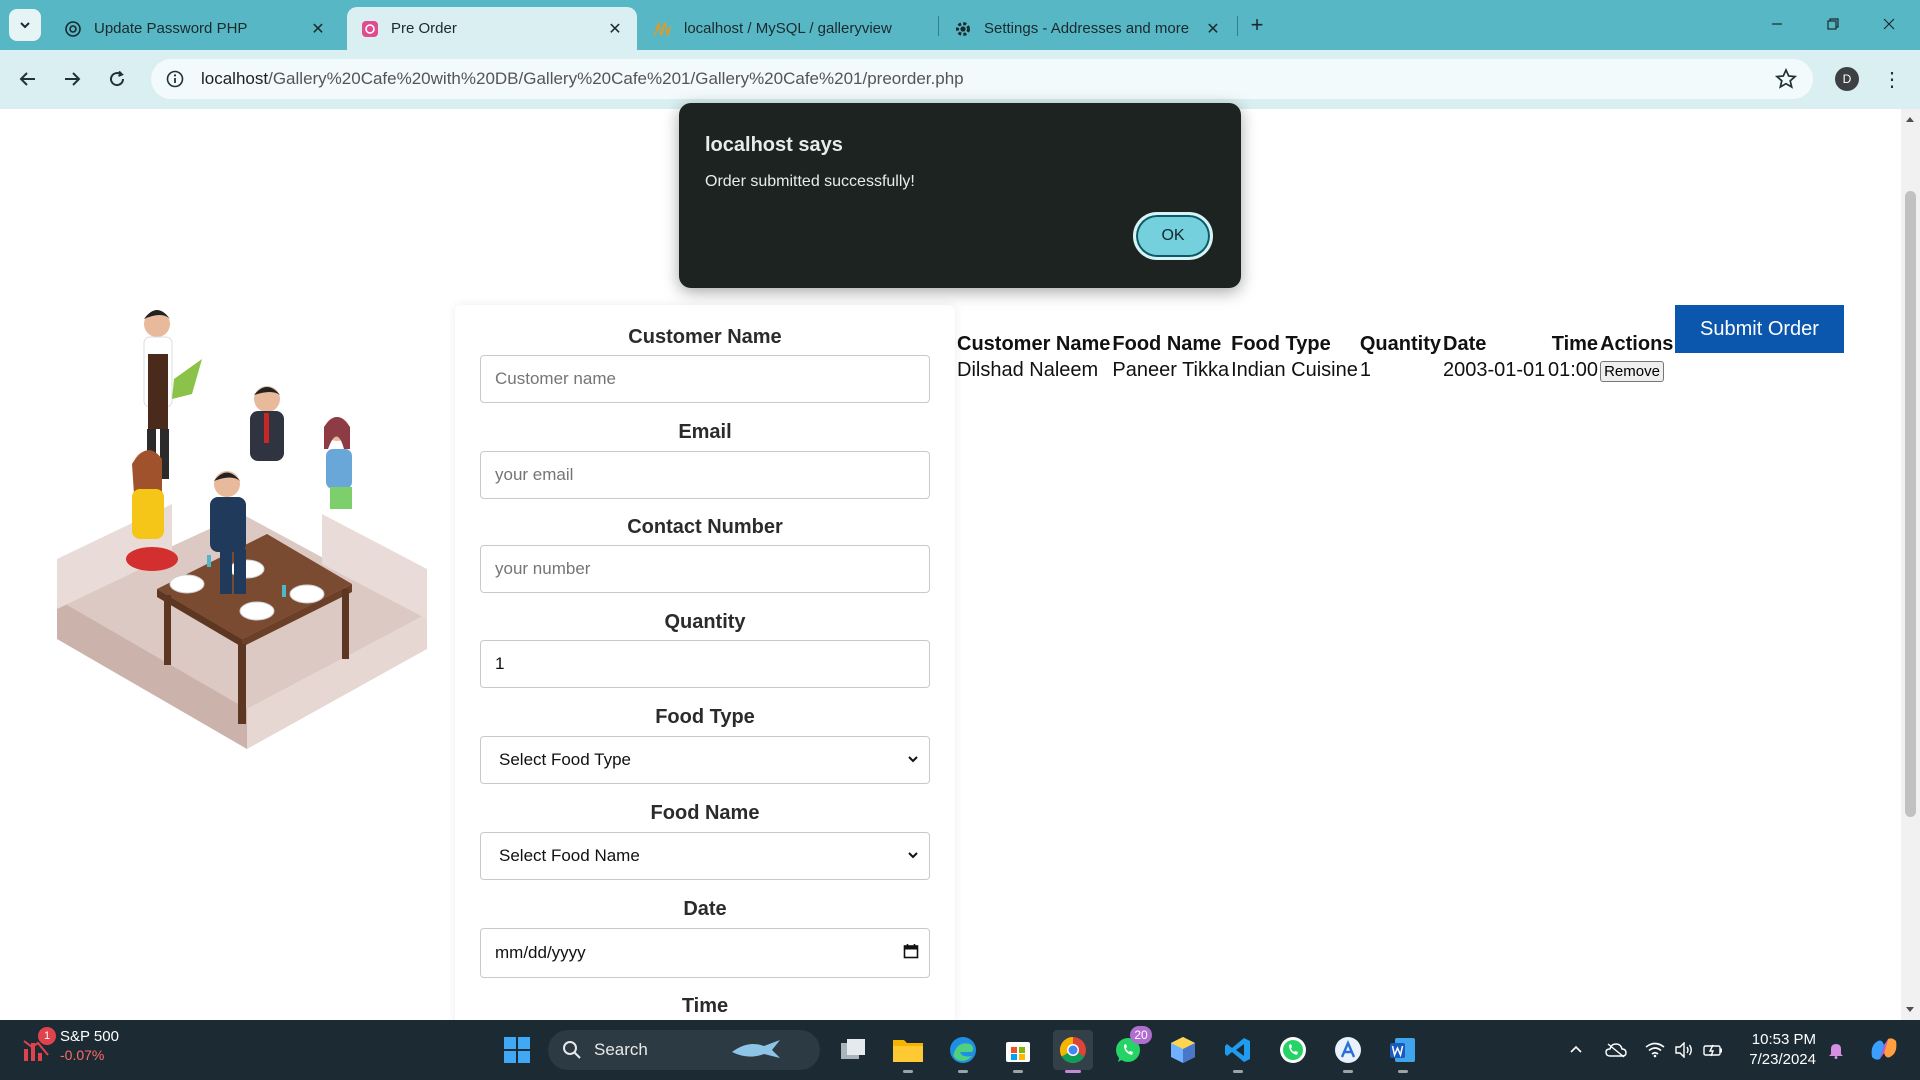  I want to click on tab-settings: Settings - Addresses and more ✕, so click(1087, 28).